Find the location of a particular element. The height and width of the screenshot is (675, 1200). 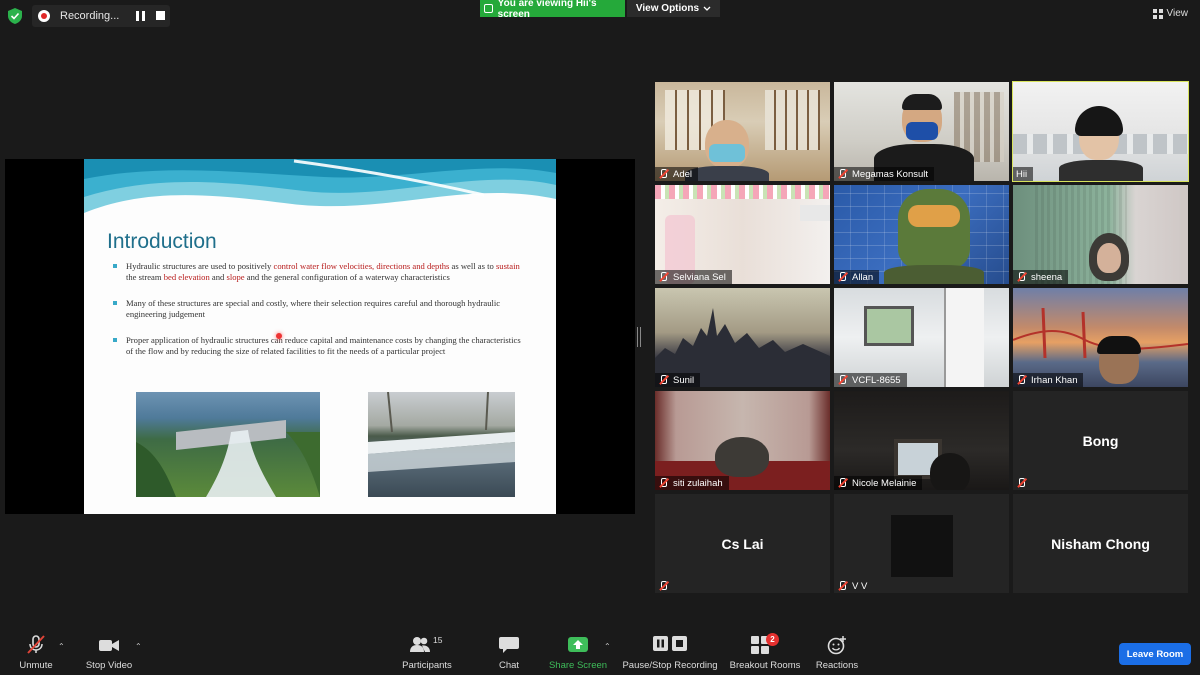

participant-tile: VCFL-8655 is located at coordinates (921, 337).